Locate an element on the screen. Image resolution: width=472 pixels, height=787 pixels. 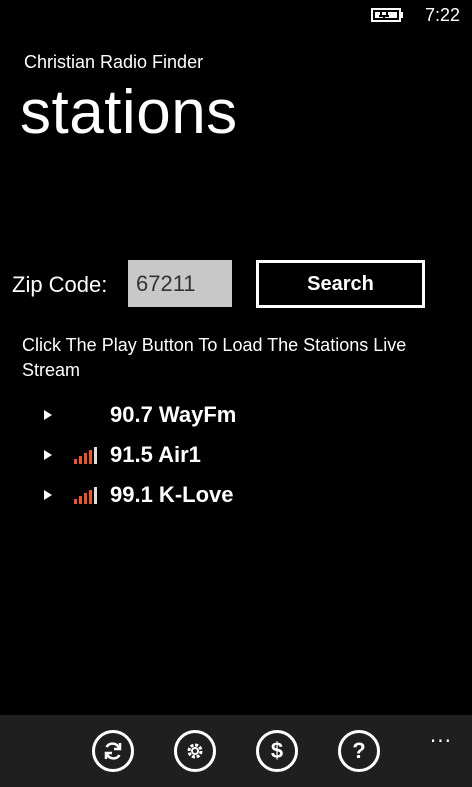
station-item: 90.7 WayFm is located at coordinates (256, 415).